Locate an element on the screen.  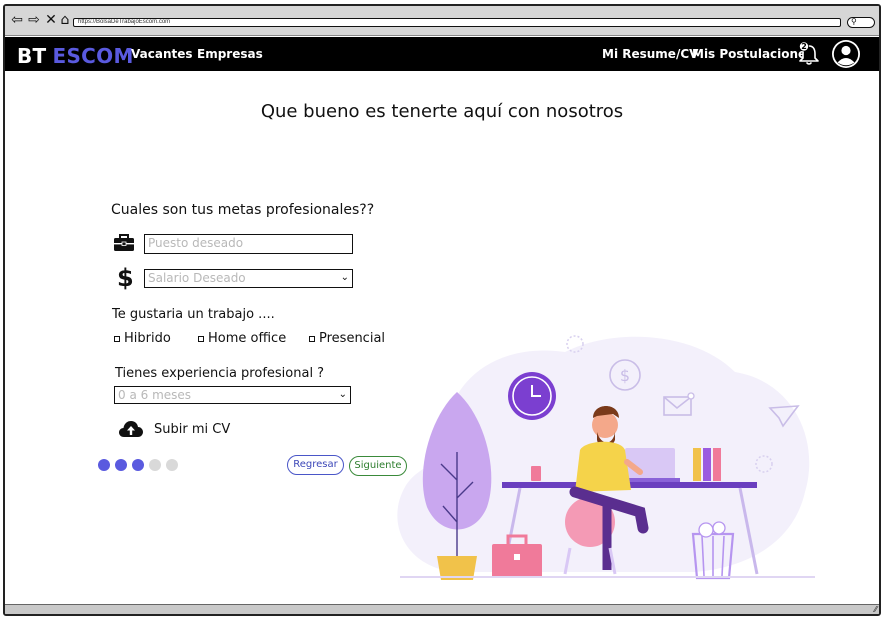
nav-mis-postulaciones: Mis Postulaciones is located at coordinates (752, 54).